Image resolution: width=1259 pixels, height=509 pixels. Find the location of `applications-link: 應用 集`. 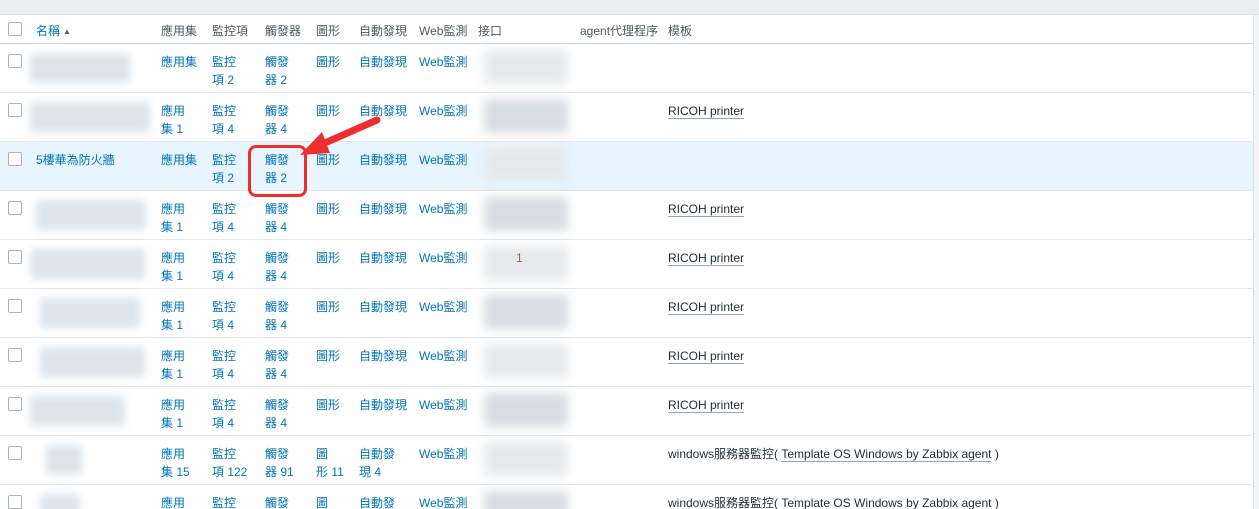

applications-link: 應用 集 is located at coordinates (173, 501).